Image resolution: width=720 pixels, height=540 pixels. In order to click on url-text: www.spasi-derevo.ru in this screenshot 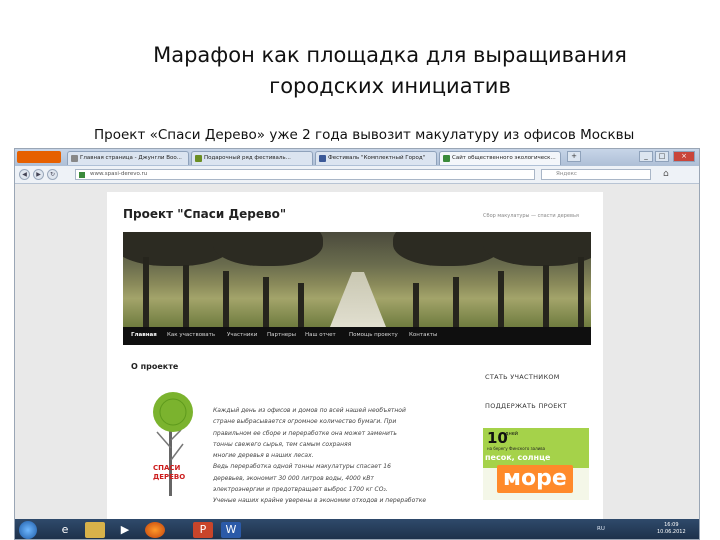, I will do `click(119, 174)`.